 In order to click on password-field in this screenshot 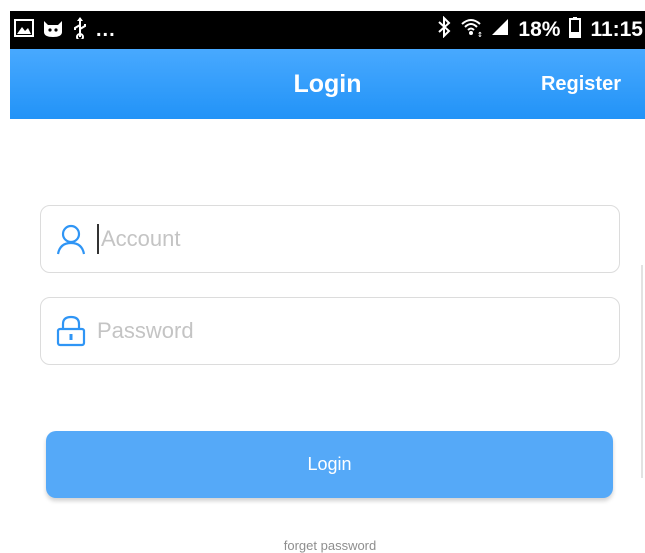, I will do `click(330, 331)`.